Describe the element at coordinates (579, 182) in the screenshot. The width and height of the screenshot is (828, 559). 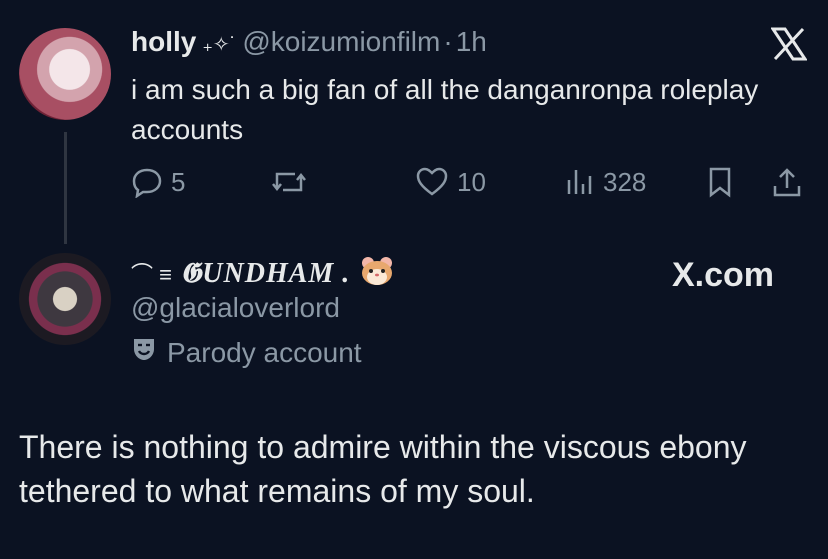
I see `bar-chart-icon` at that location.